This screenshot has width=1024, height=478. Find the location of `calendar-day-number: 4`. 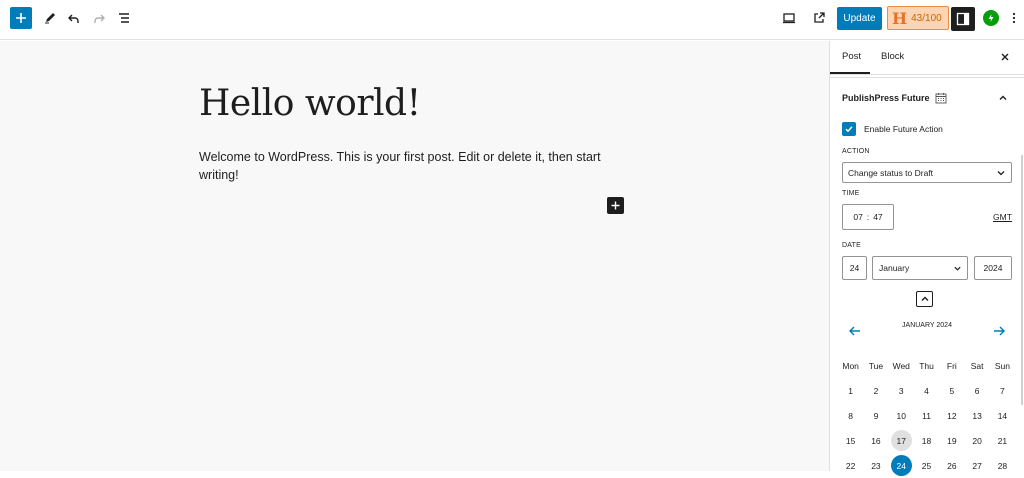

calendar-day-number: 4 is located at coordinates (926, 390).